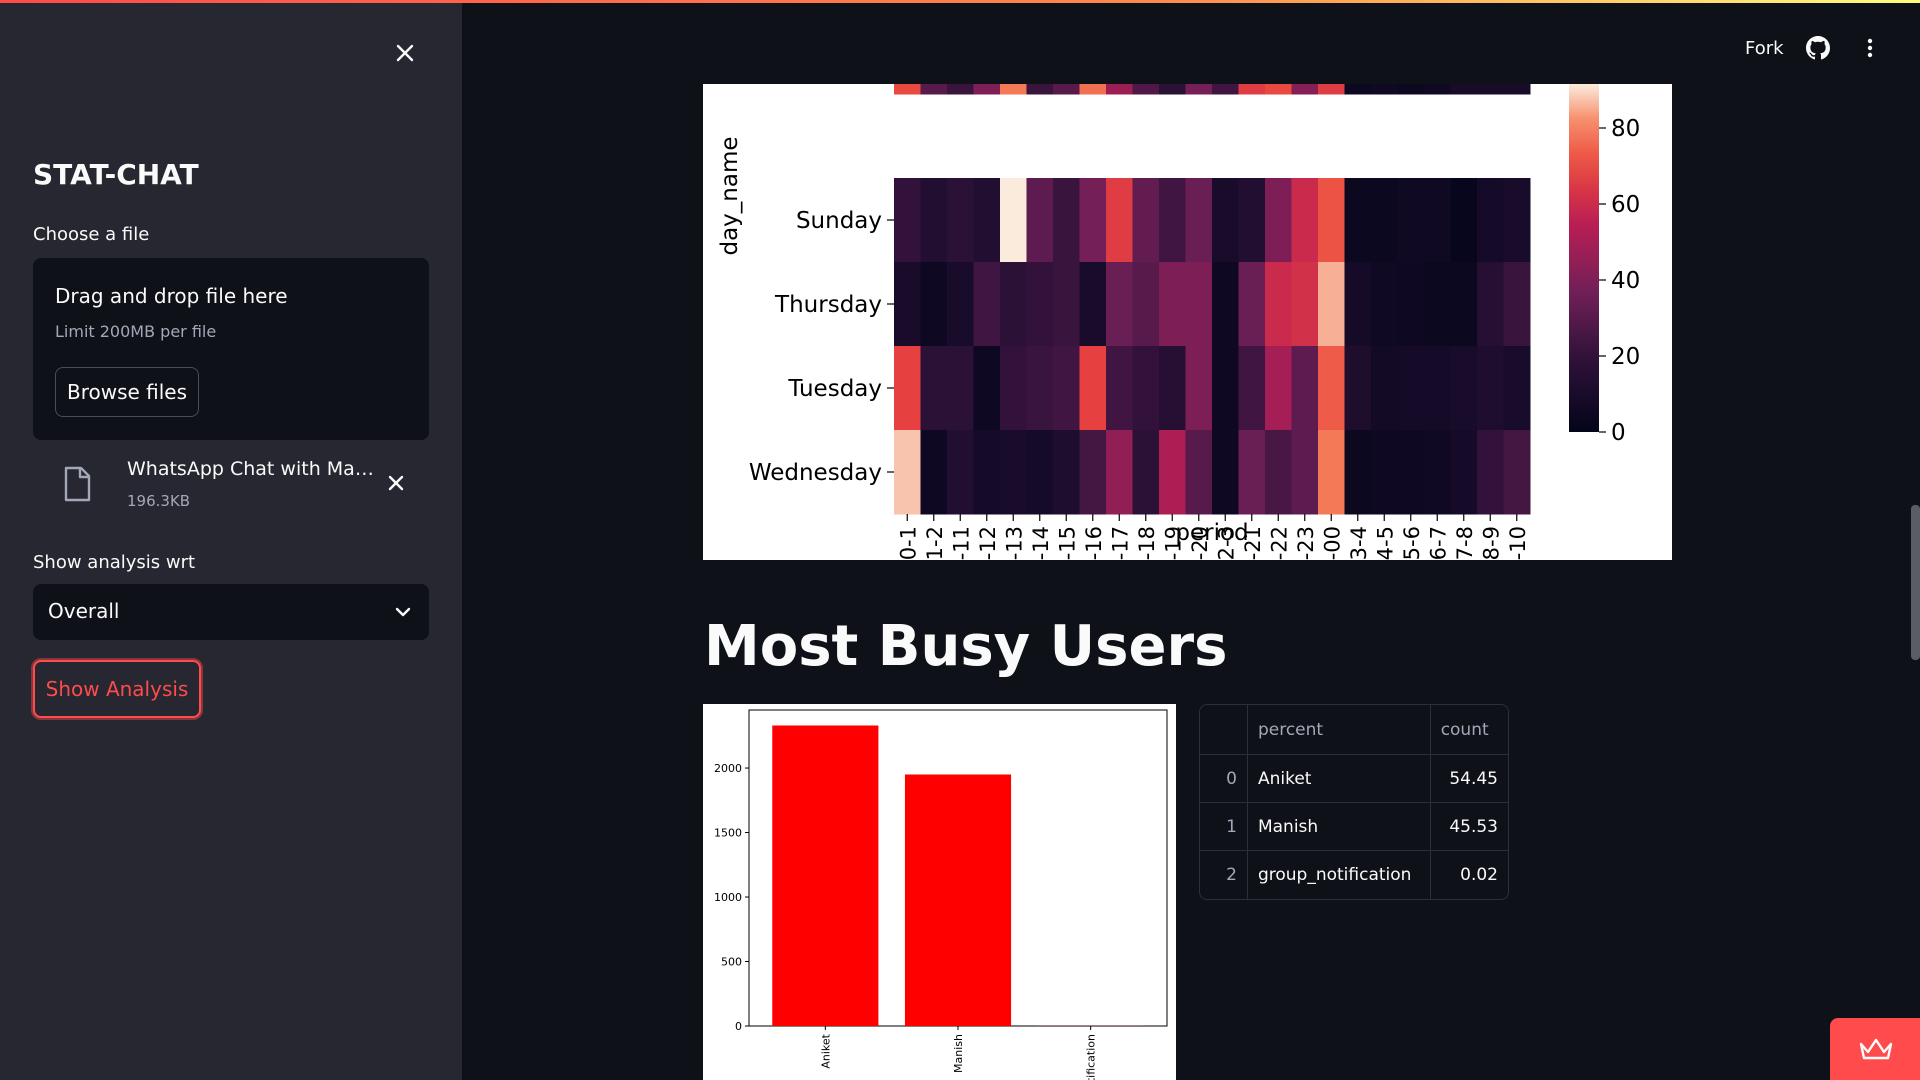 Image resolution: width=1920 pixels, height=1080 pixels. Describe the element at coordinates (1224, 730) in the screenshot. I see `index-header` at that location.